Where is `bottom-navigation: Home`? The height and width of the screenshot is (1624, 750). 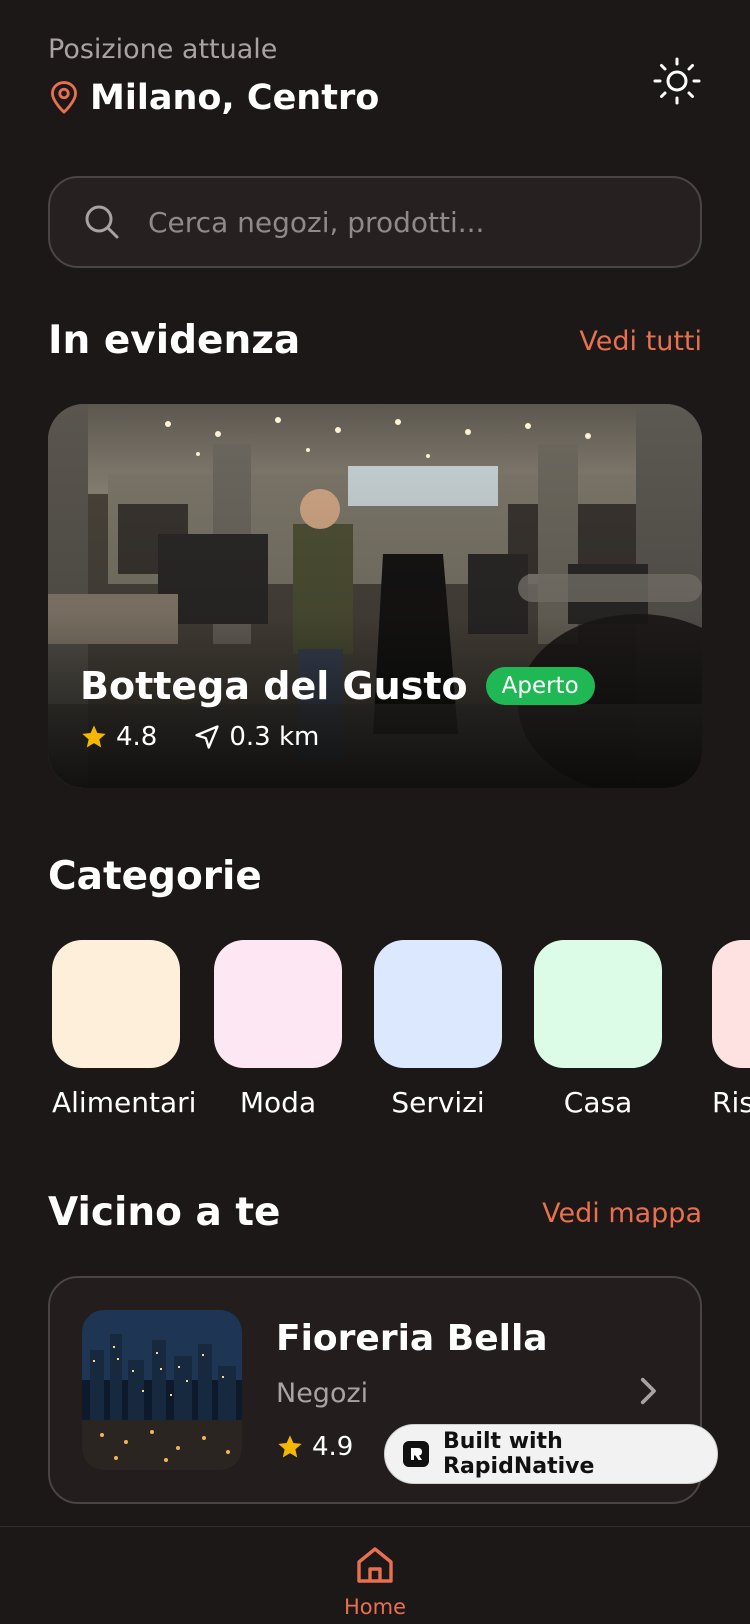
bottom-navigation: Home is located at coordinates (375, 1575).